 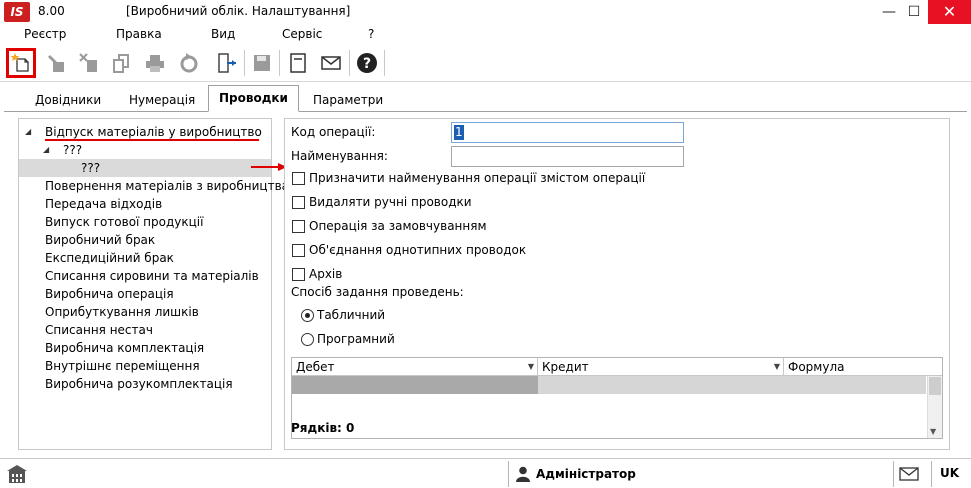 I want to click on tree-item: Виробничий брак, so click(x=145, y=240).